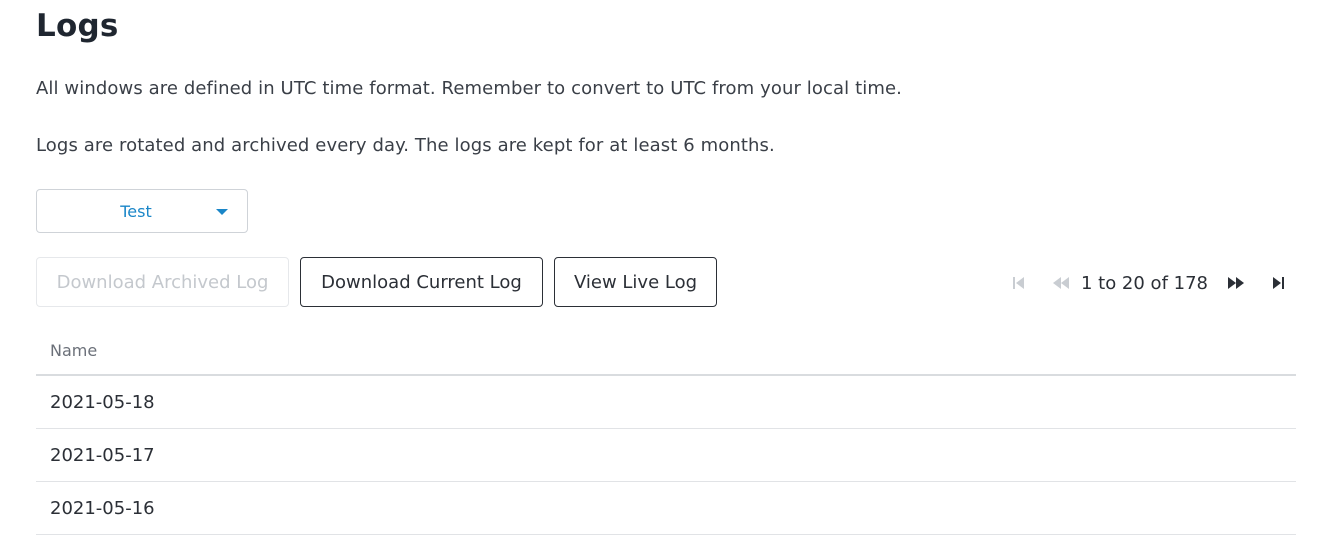 This screenshot has height=547, width=1326. I want to click on table-row: 2021-05-17, so click(666, 455).